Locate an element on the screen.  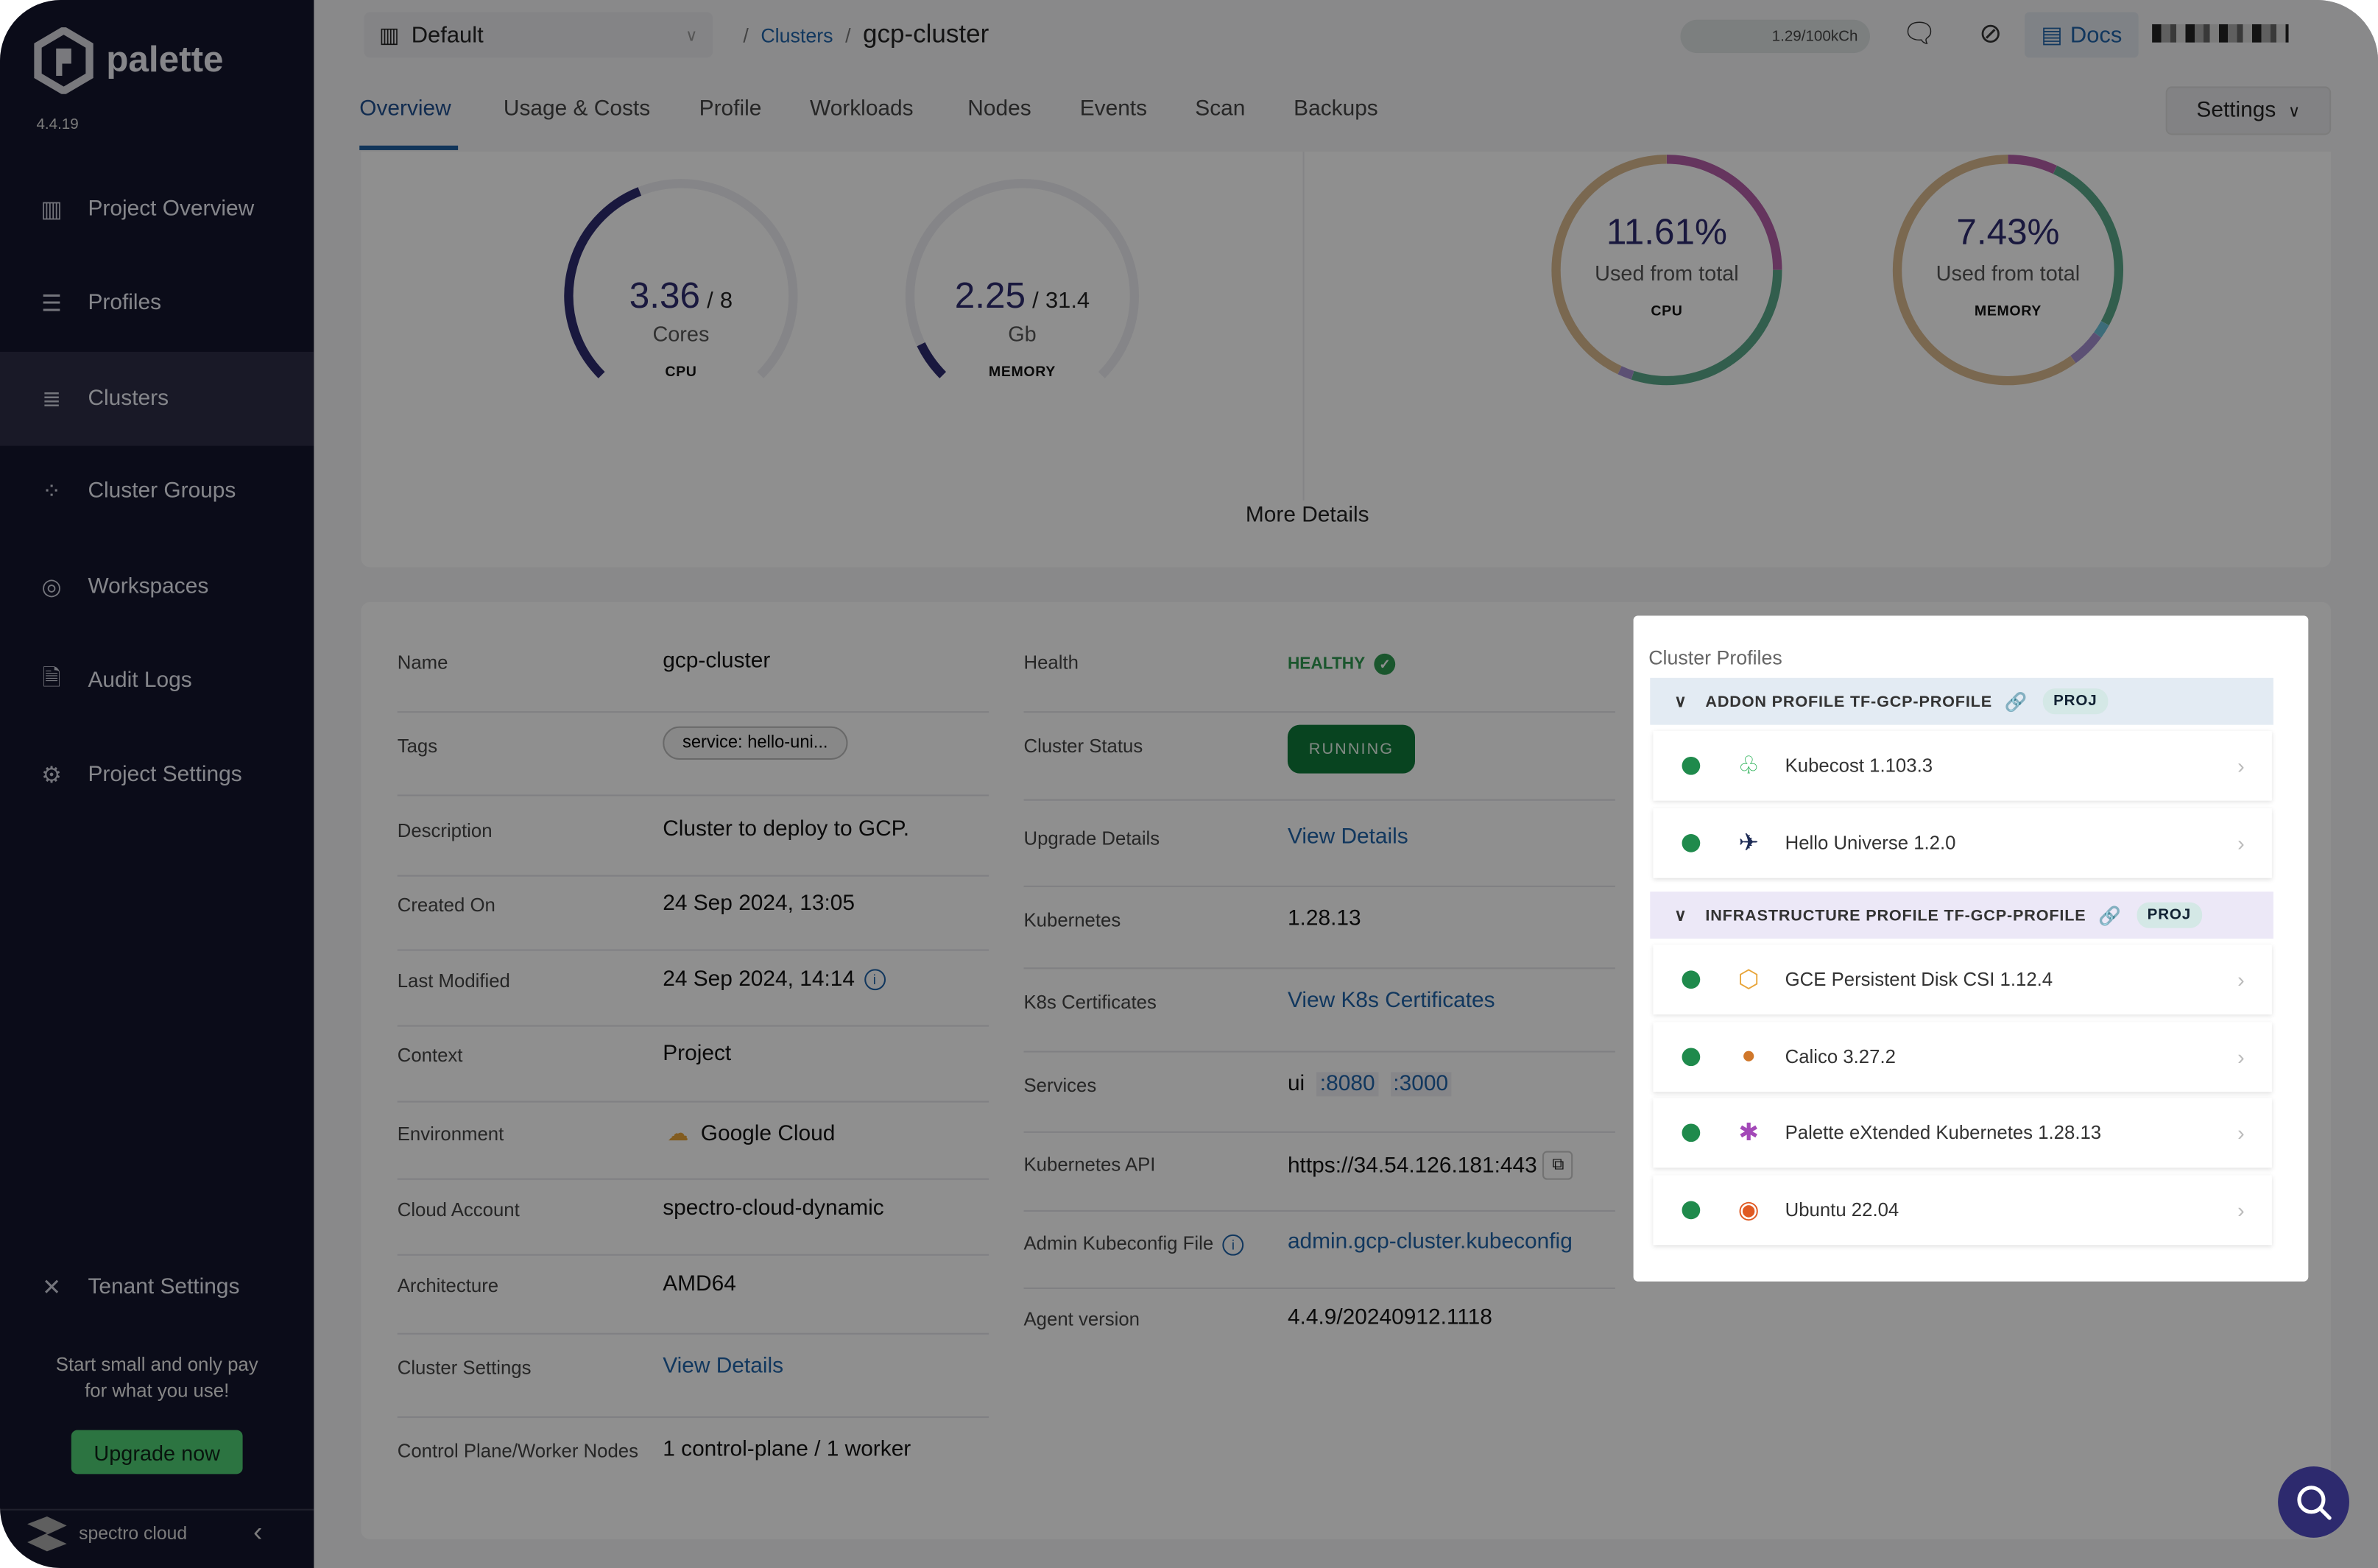
spectro-cloud-logo-icon is located at coordinates (47, 1534).